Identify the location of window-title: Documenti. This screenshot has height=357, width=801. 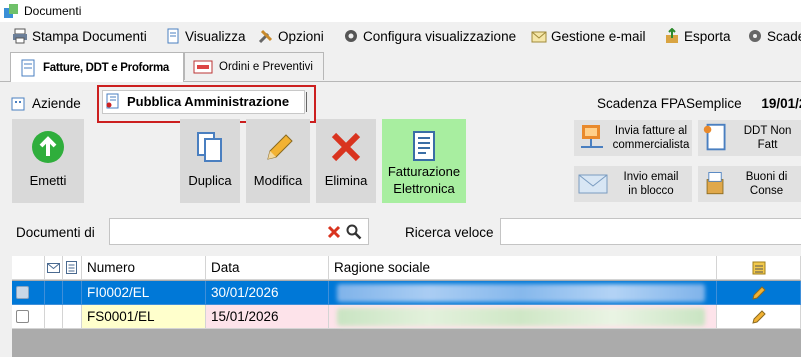
(53, 11).